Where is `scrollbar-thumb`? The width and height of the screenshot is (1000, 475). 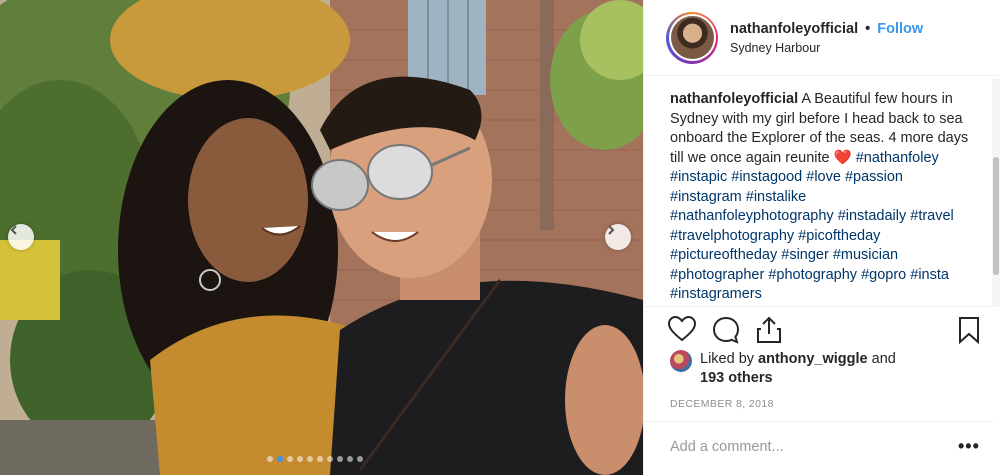
scrollbar-thumb is located at coordinates (996, 216).